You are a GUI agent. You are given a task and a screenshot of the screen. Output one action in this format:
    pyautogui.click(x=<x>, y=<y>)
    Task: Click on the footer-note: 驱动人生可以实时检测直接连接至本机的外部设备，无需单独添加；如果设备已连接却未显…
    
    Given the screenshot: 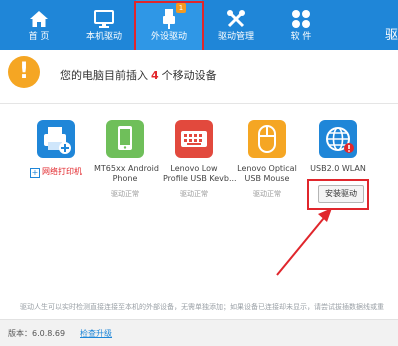 What is the action you would take?
    pyautogui.click(x=202, y=307)
    